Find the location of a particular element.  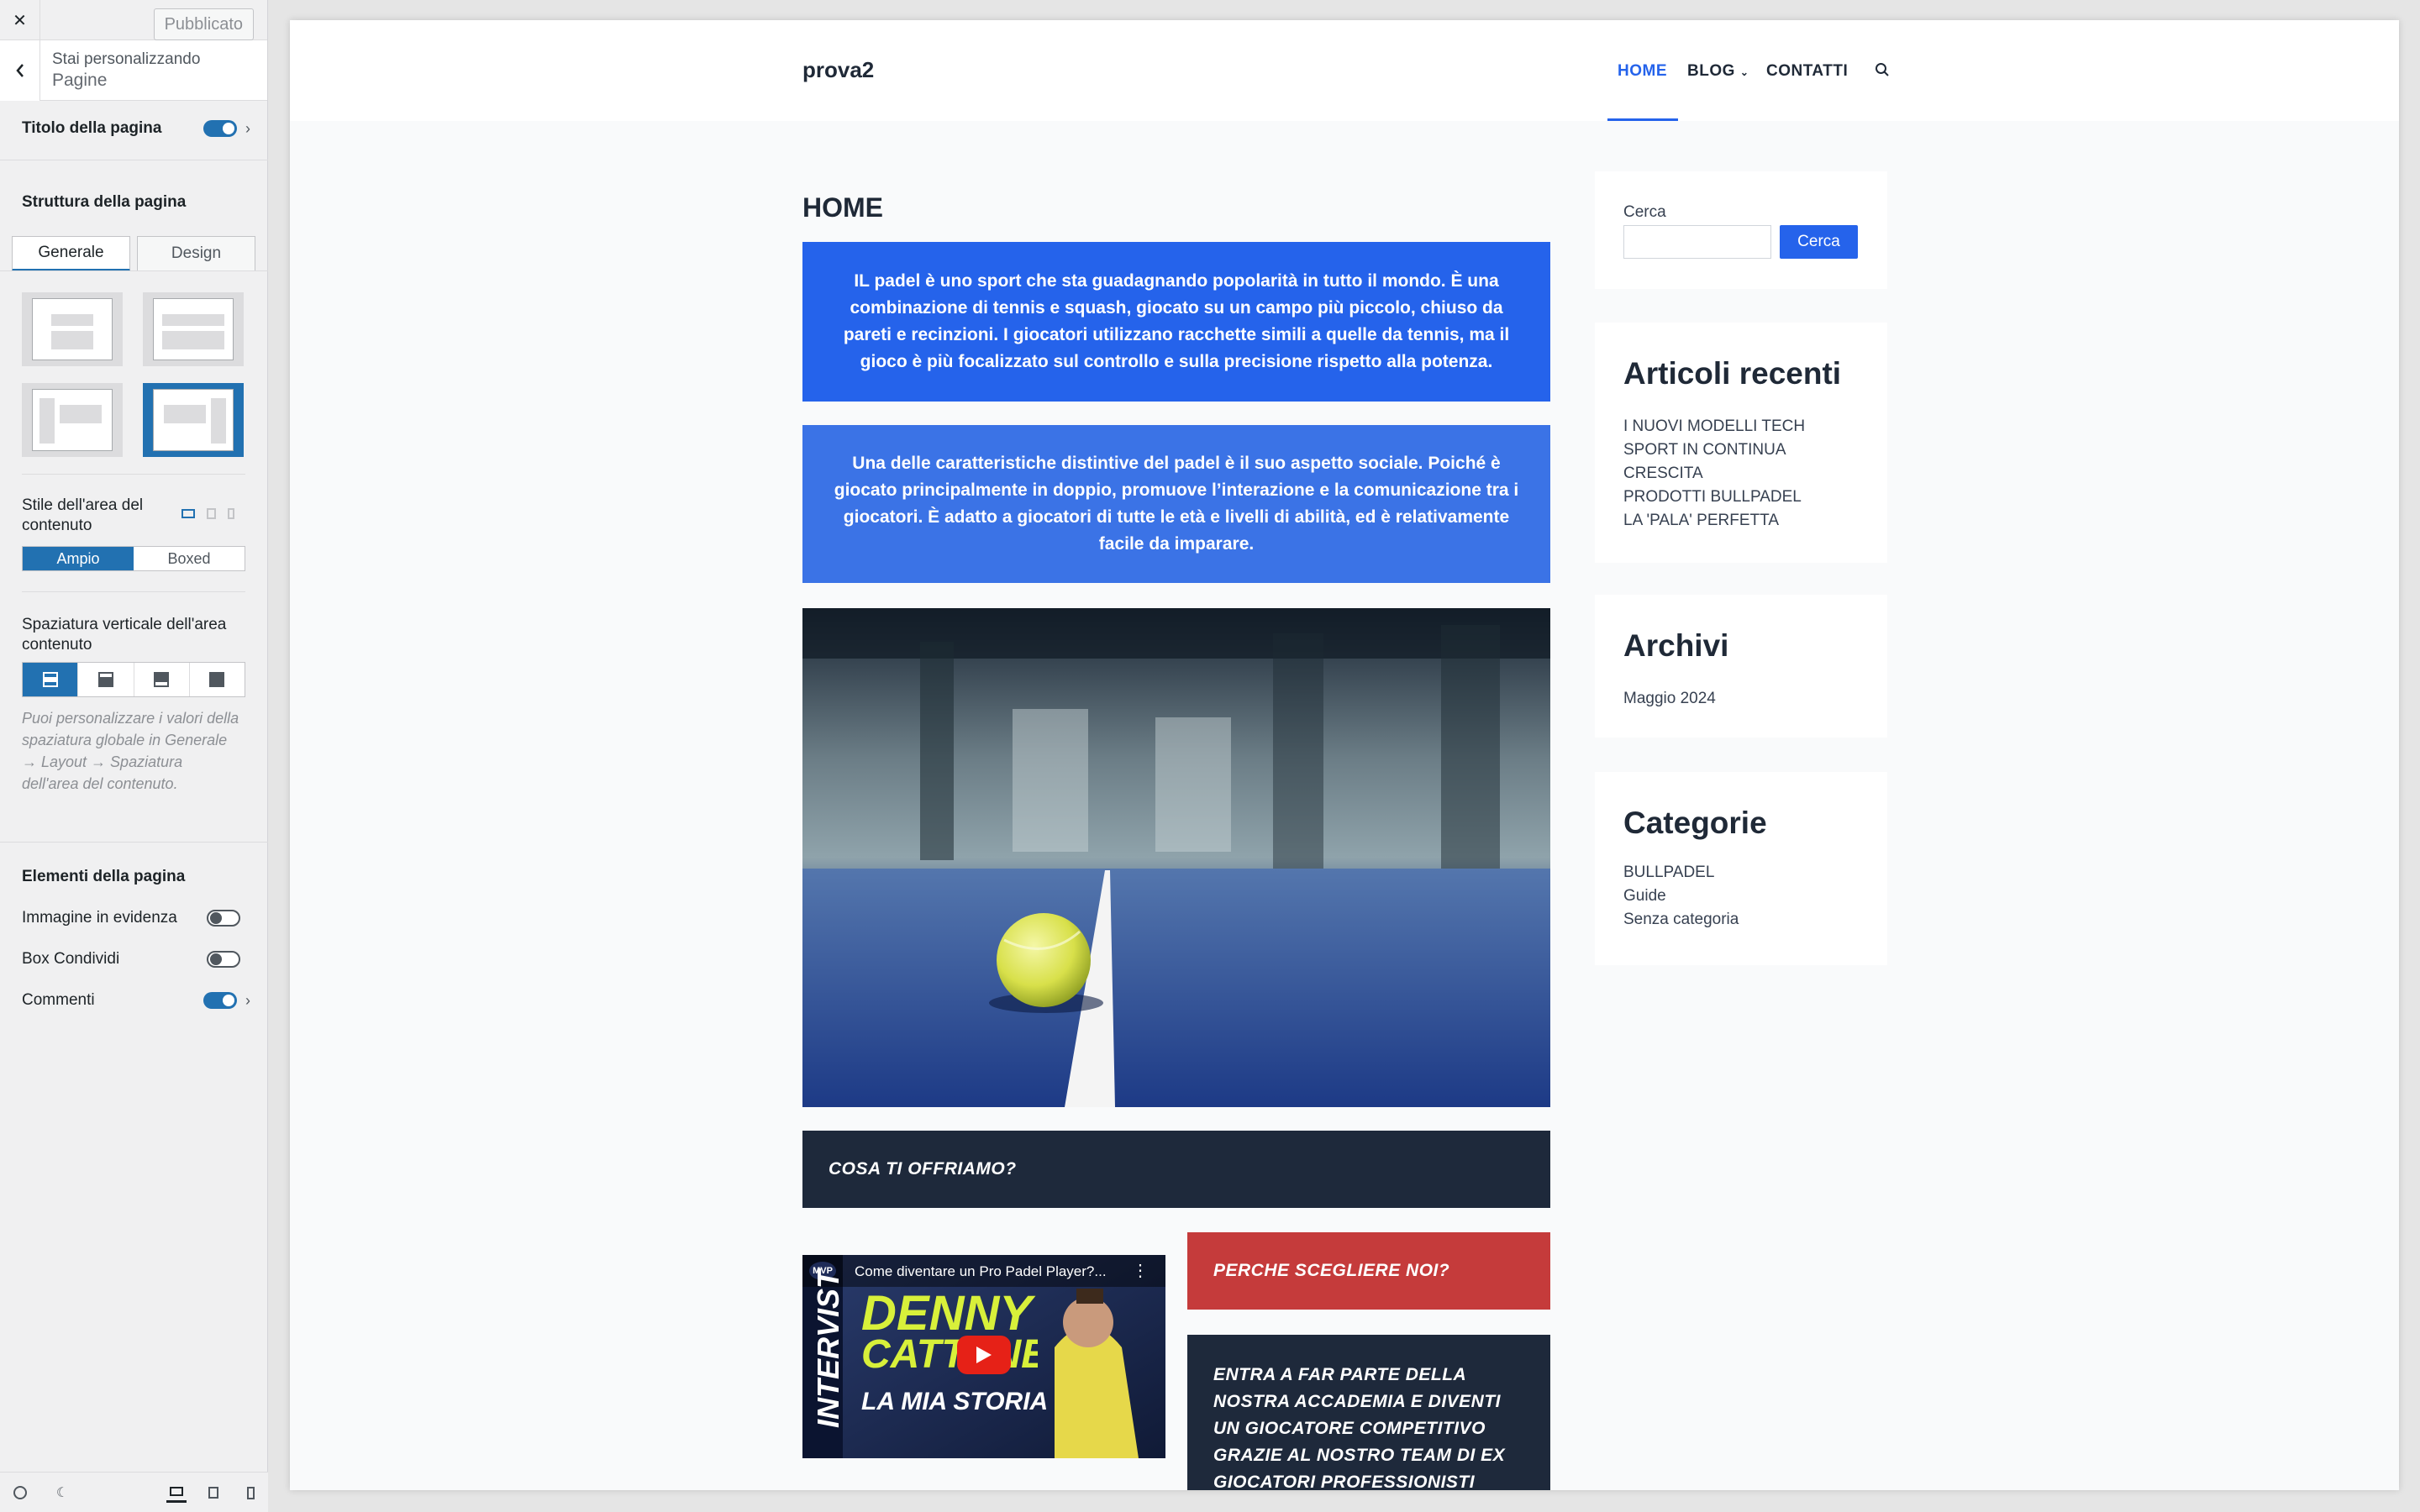

category-link: Guide is located at coordinates (1741, 896).